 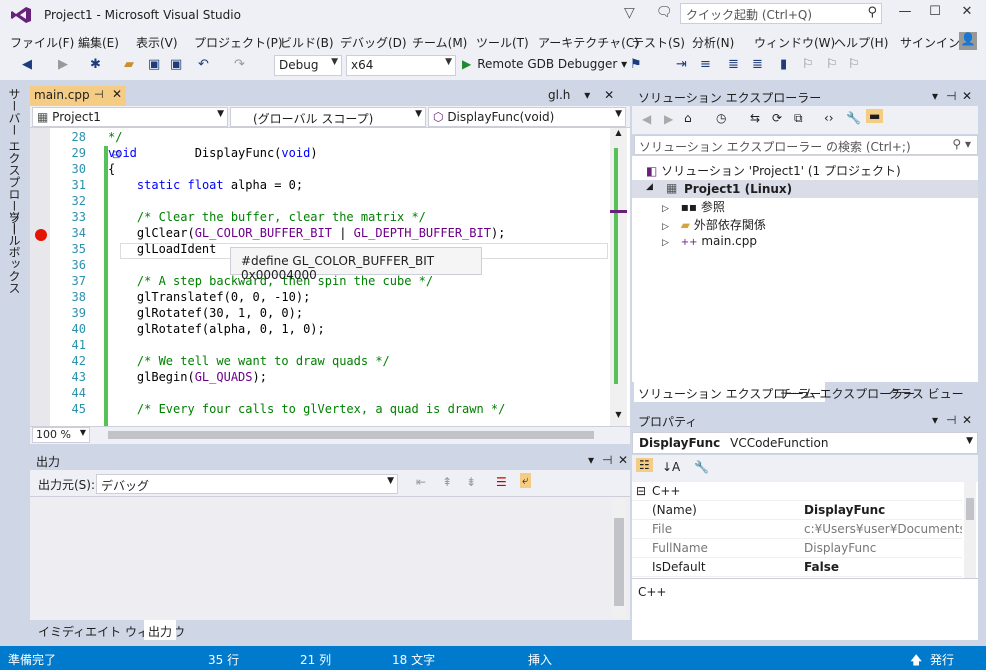 What do you see at coordinates (115, 137) in the screenshot?
I see `code-line: */` at bounding box center [115, 137].